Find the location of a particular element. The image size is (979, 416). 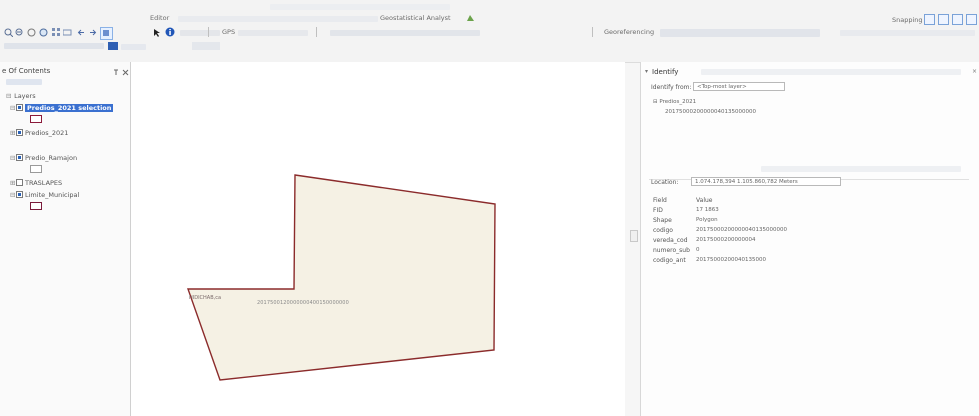

georeferencing-tools is located at coordinates (907, 33).